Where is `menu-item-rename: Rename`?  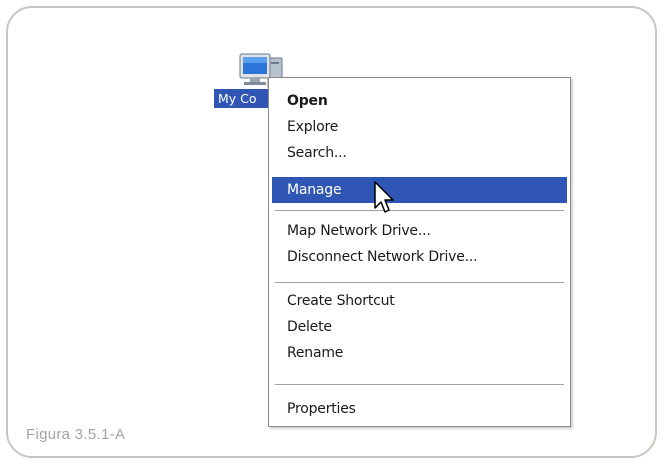
menu-item-rename: Rename is located at coordinates (419, 353).